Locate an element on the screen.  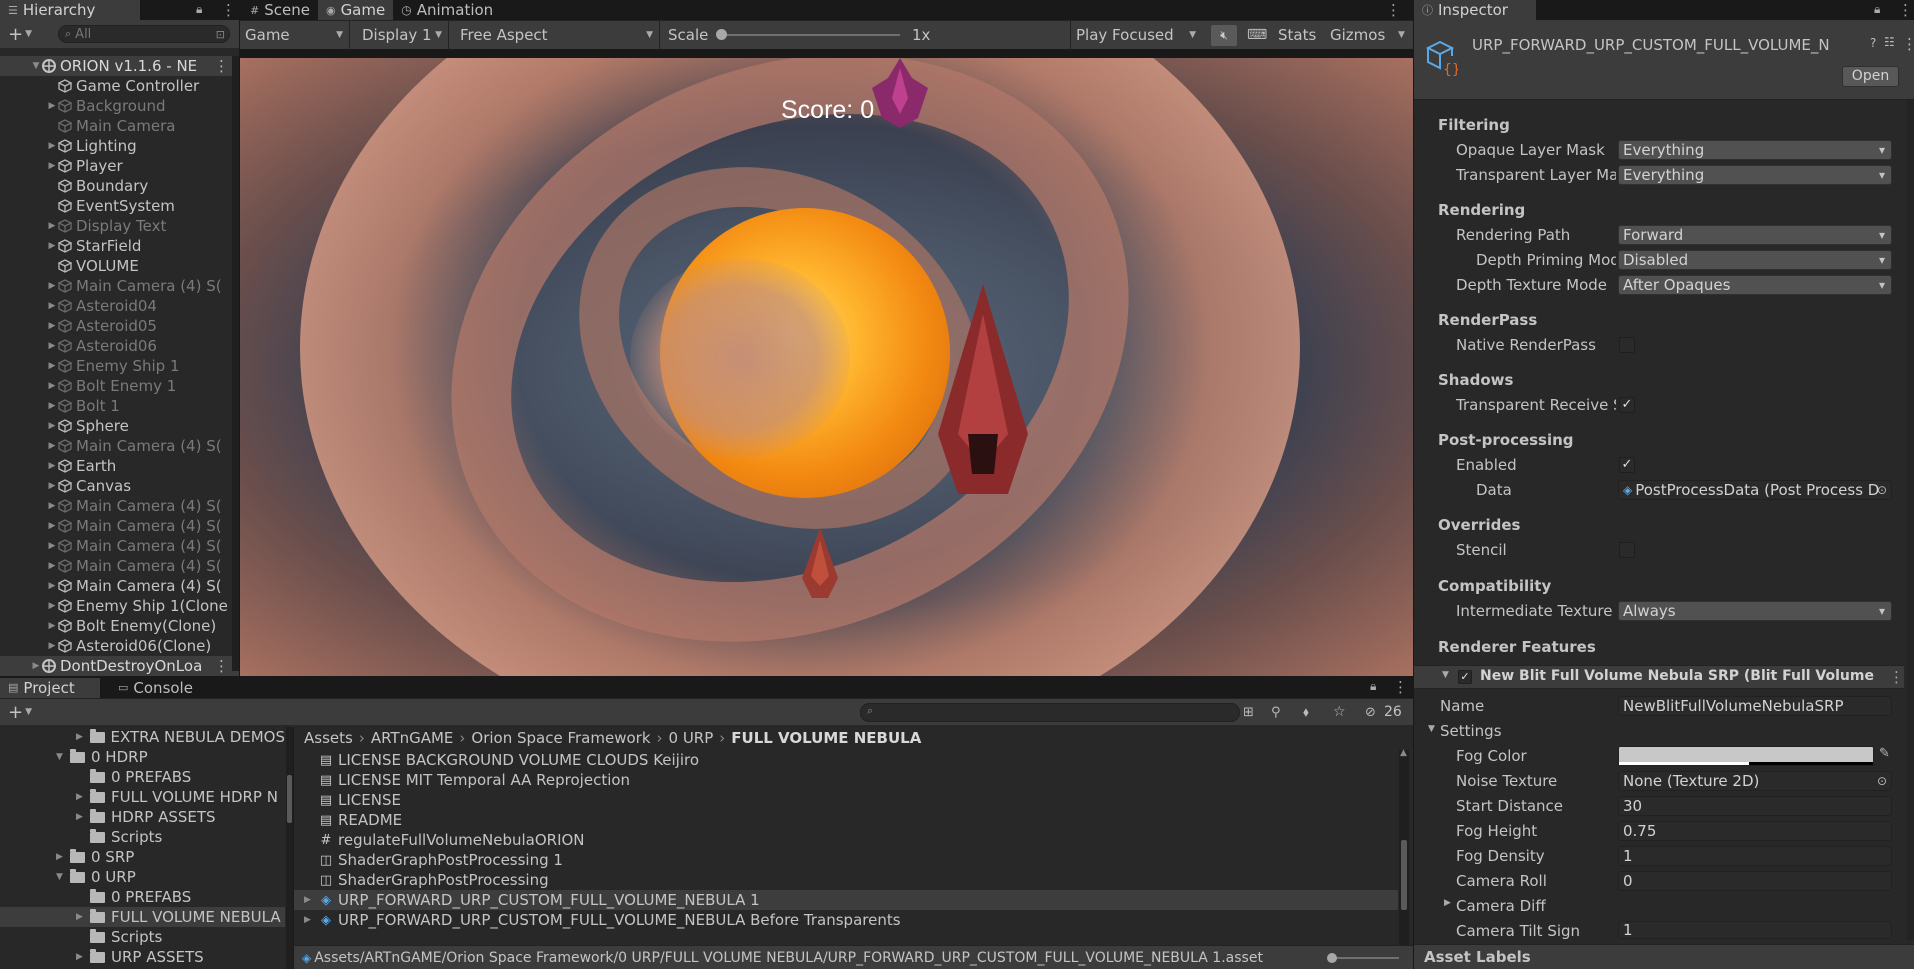
scroll-up-icon: ▲ is located at coordinates (1403, 753).